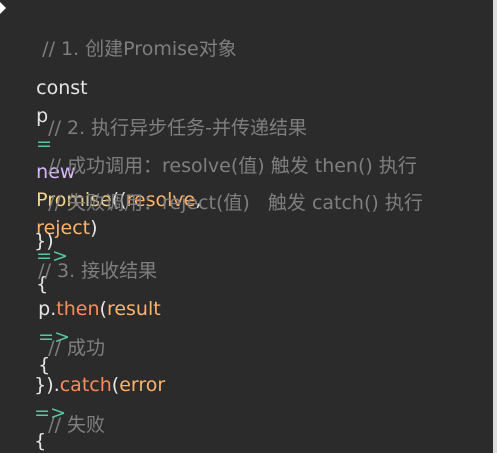 This screenshot has height=453, width=497. I want to click on code-line-6: }), so click(32, 225).